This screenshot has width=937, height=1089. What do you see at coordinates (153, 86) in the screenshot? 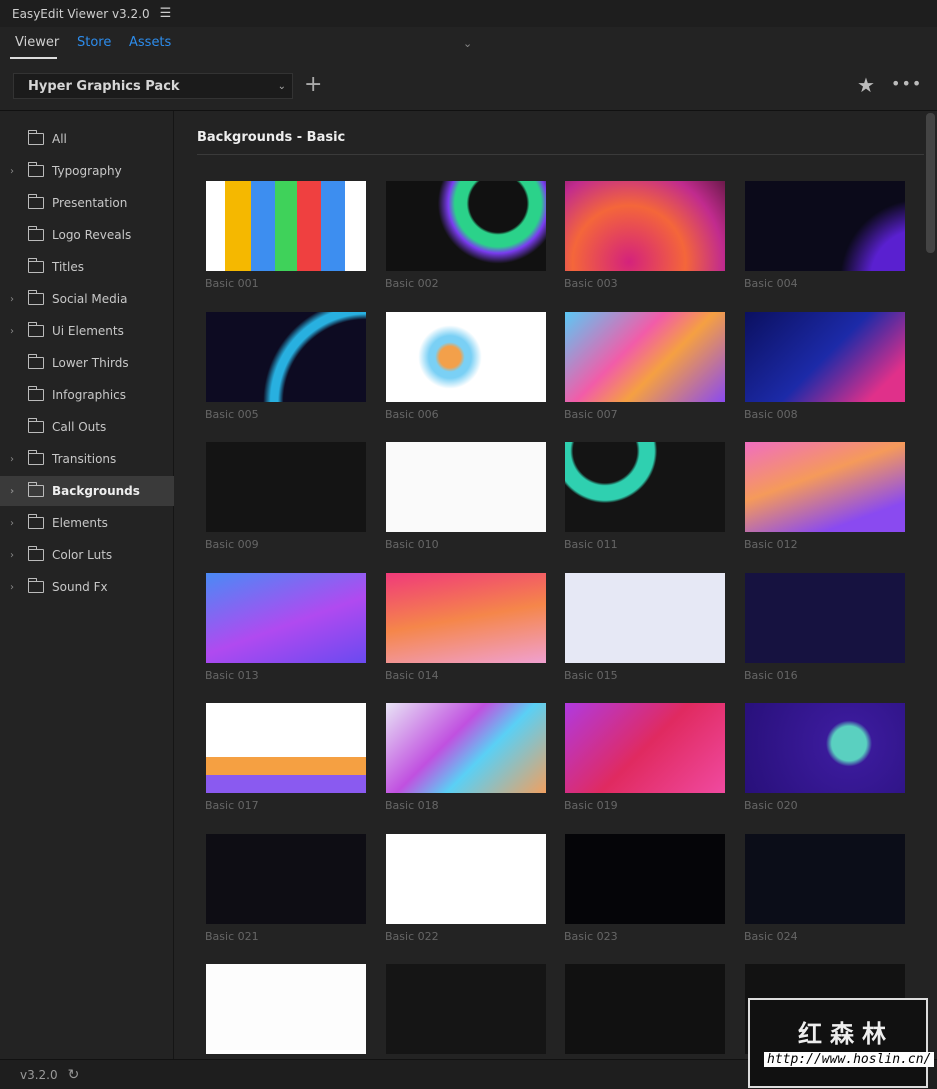
I see `pack-dropdown: Hyper Graphics Pack ⌄` at bounding box center [153, 86].